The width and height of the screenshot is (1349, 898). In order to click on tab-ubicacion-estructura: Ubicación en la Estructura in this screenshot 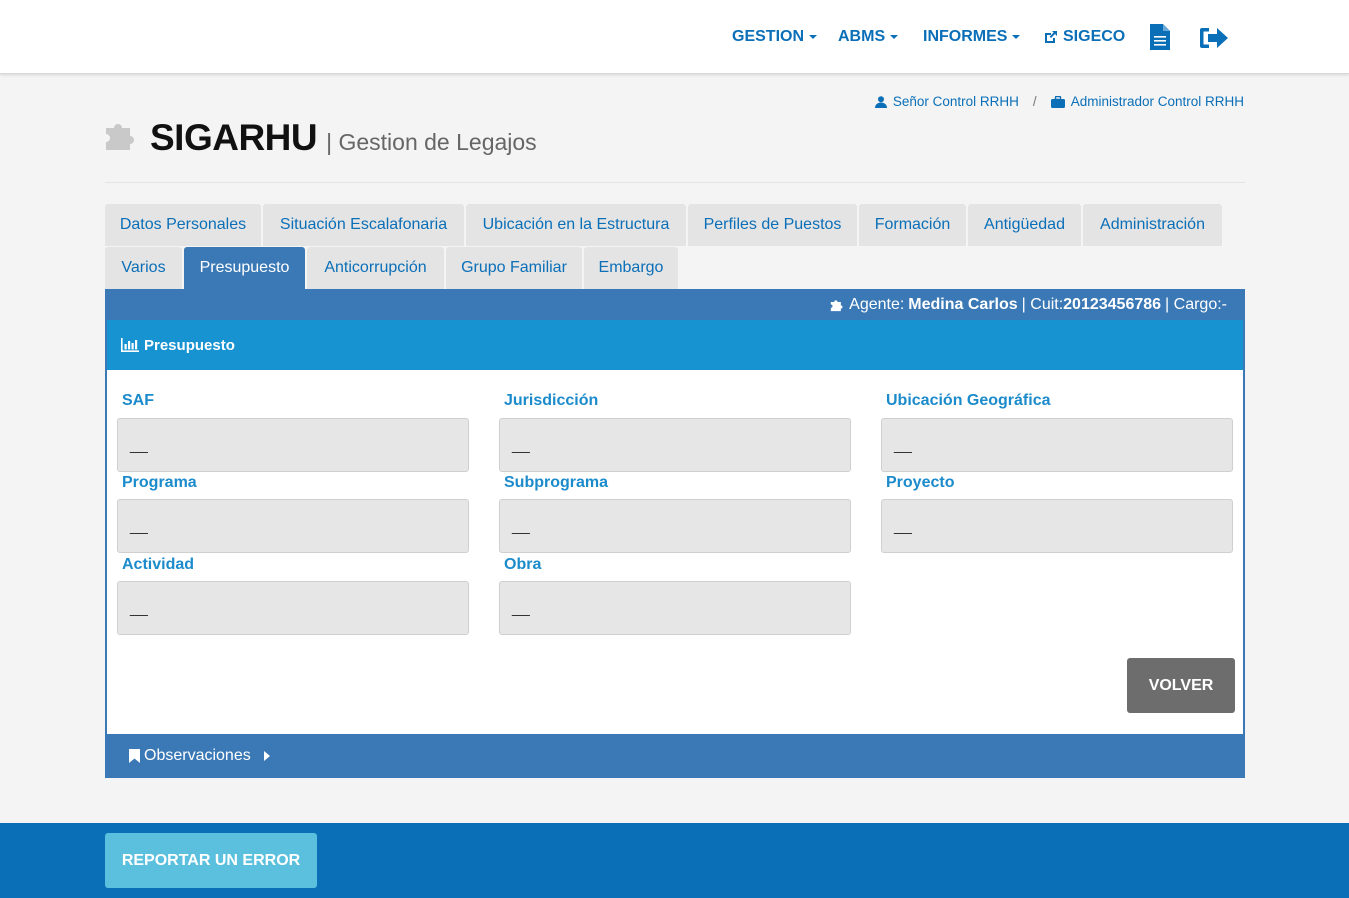, I will do `click(576, 225)`.